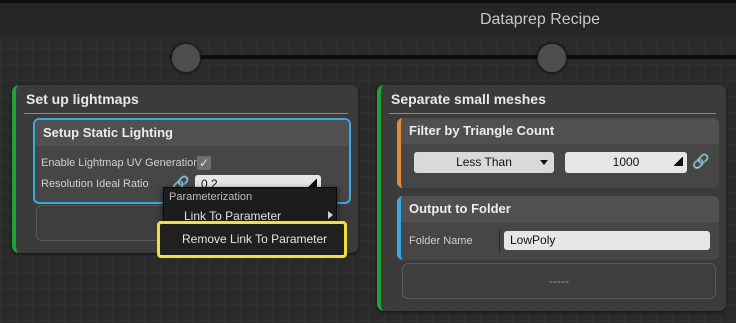 The image size is (736, 323). What do you see at coordinates (678, 161) in the screenshot?
I see `resize-corner-icon` at bounding box center [678, 161].